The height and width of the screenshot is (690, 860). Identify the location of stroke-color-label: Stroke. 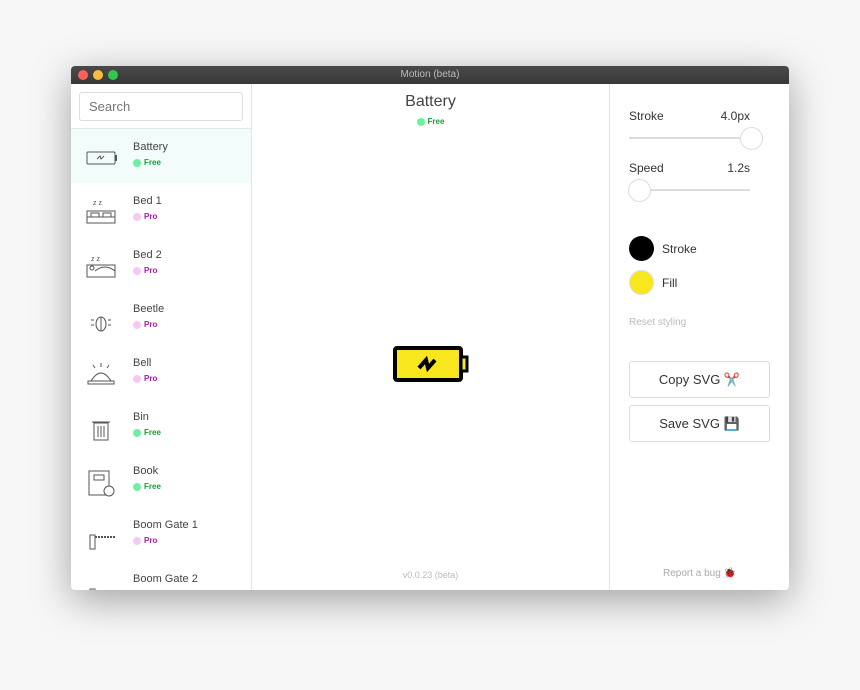
(679, 249).